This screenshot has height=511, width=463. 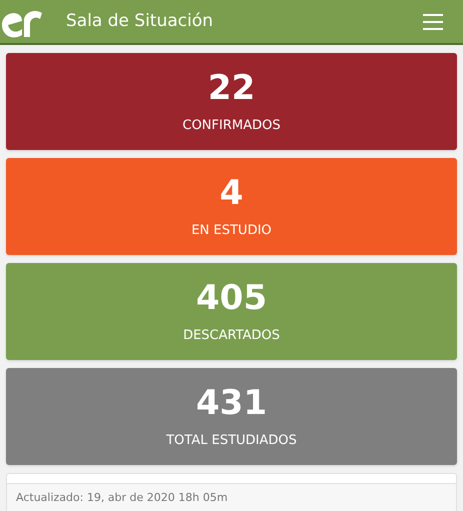 I want to click on menu-icon, so click(x=433, y=22).